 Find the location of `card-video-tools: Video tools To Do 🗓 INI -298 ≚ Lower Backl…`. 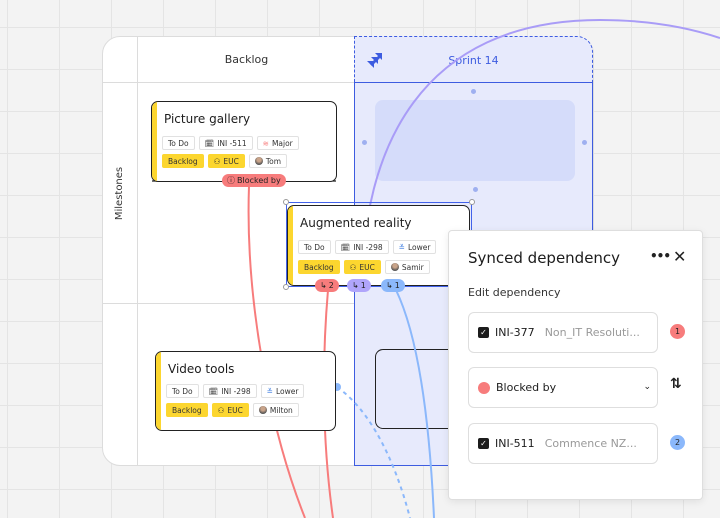

card-video-tools: Video tools To Do 🗓 INI -298 ≚ Lower Backl… is located at coordinates (245, 391).